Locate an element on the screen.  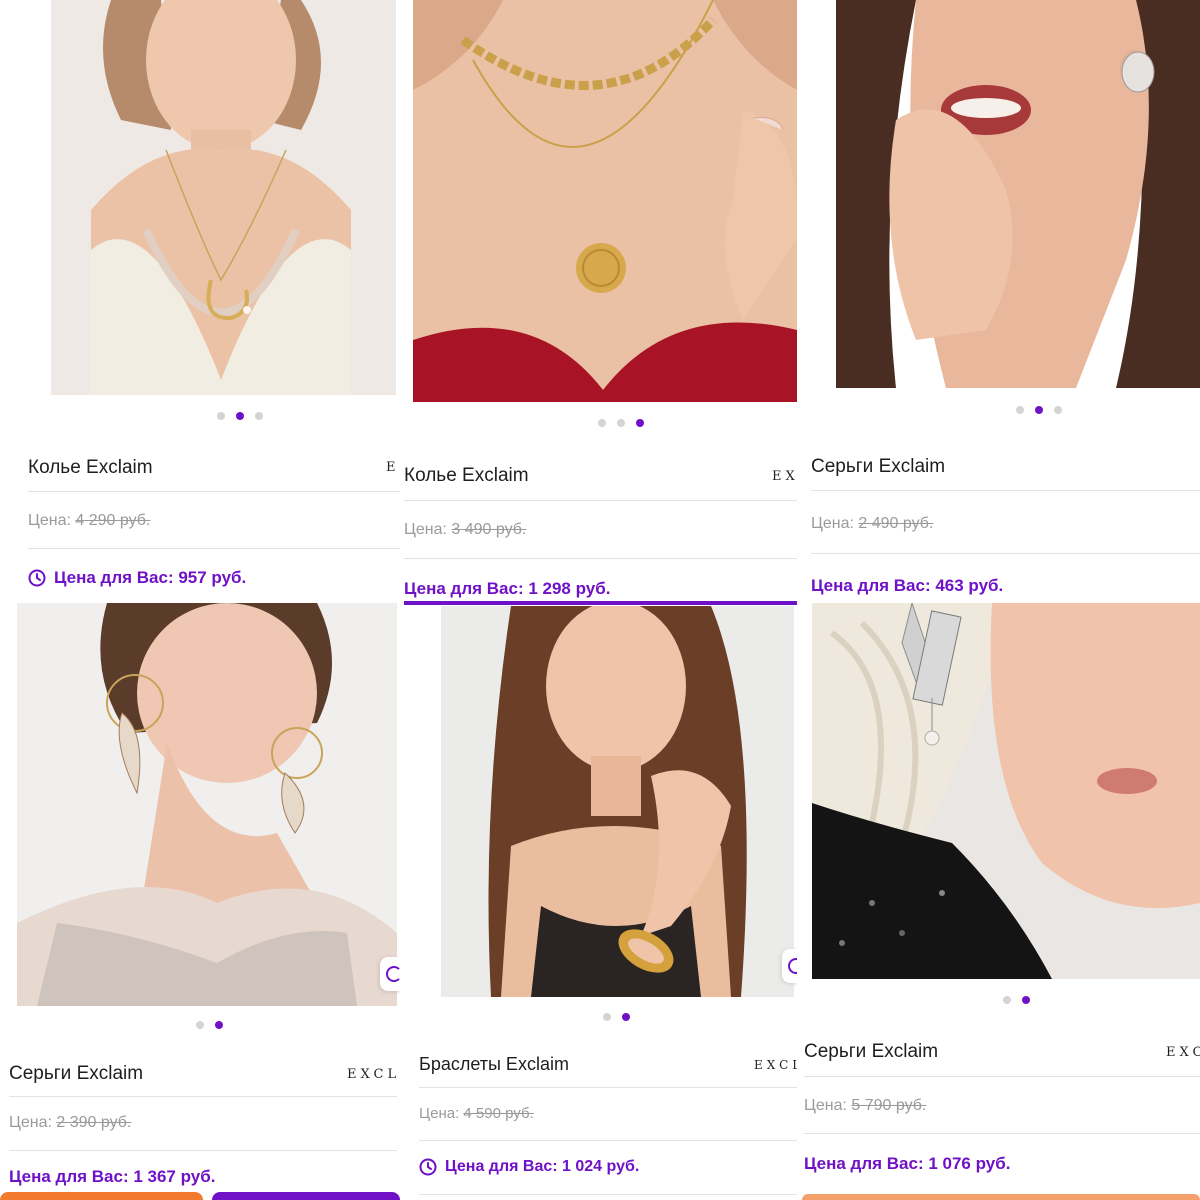
old-price-value: 5 790 руб. is located at coordinates (889, 1105).